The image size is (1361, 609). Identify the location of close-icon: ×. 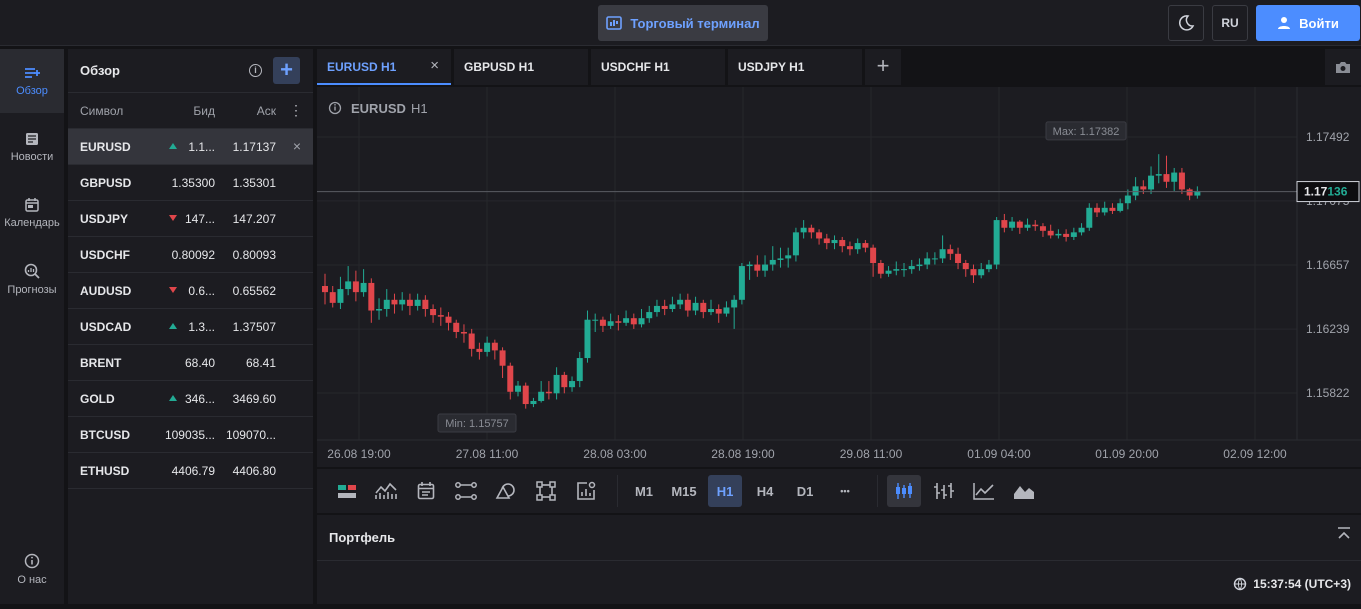
(434, 65).